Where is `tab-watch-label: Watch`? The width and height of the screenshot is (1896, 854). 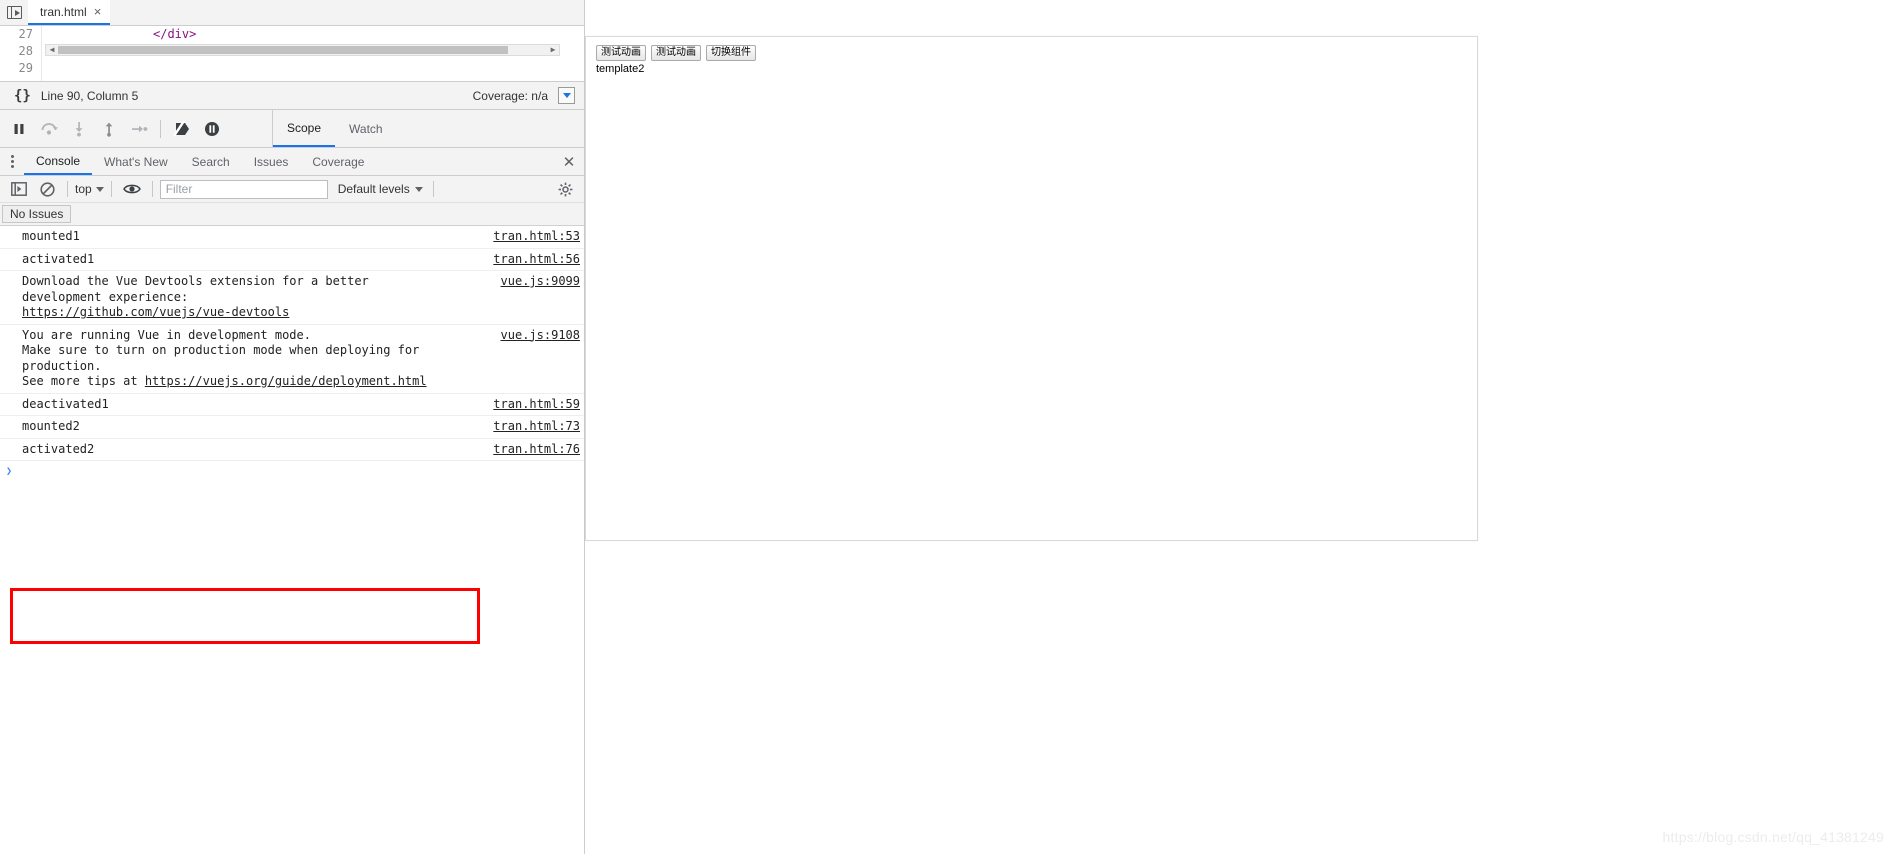
tab-watch-label: Watch is located at coordinates (366, 128).